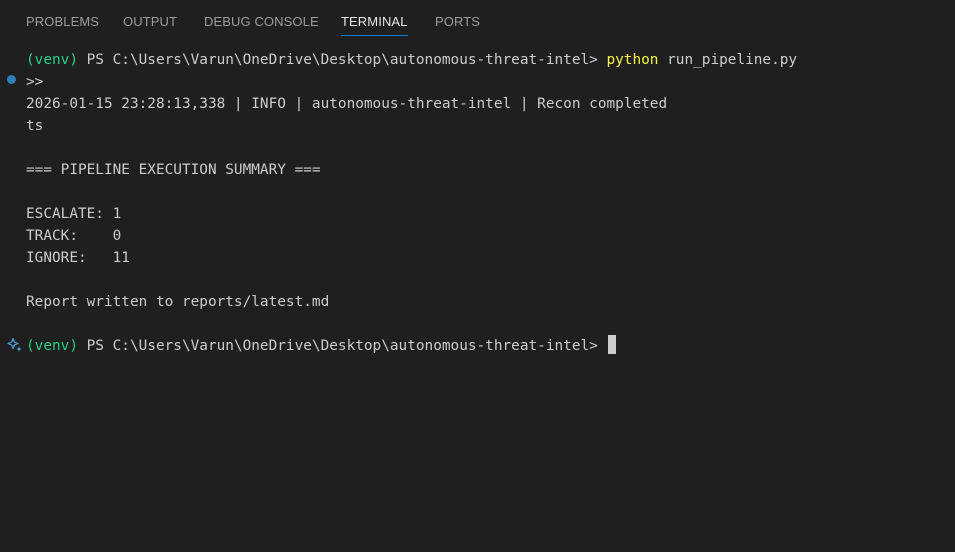 The width and height of the screenshot is (955, 552). Describe the element at coordinates (374, 21) in the screenshot. I see `tab-terminal-label: TERMINAL` at that location.